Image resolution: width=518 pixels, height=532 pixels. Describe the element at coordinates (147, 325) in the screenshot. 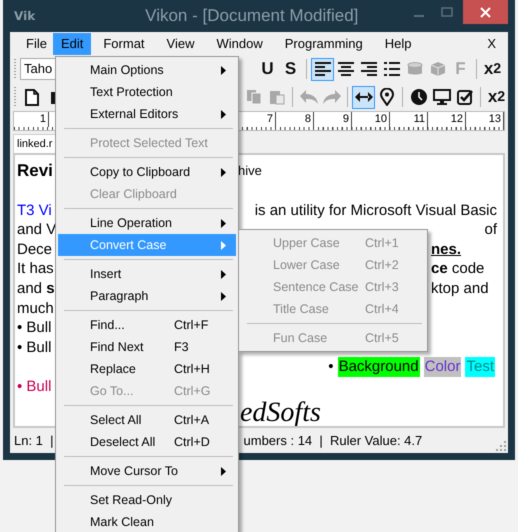

I see `menu-item: Find... Ctrl+F` at that location.